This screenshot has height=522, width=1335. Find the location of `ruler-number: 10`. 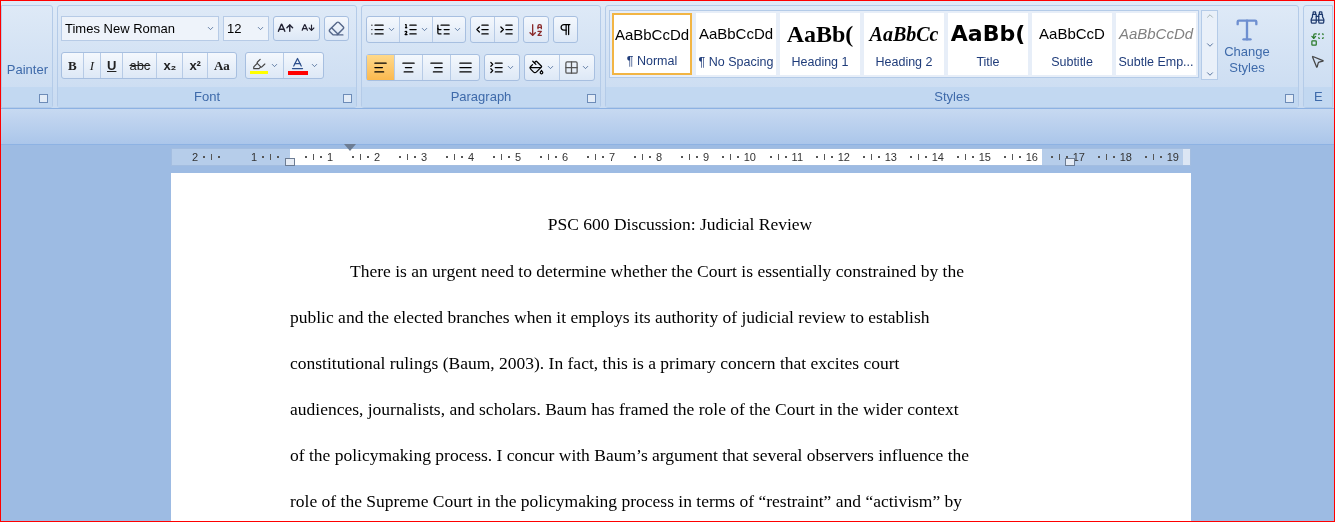

ruler-number: 10 is located at coordinates (749, 157).